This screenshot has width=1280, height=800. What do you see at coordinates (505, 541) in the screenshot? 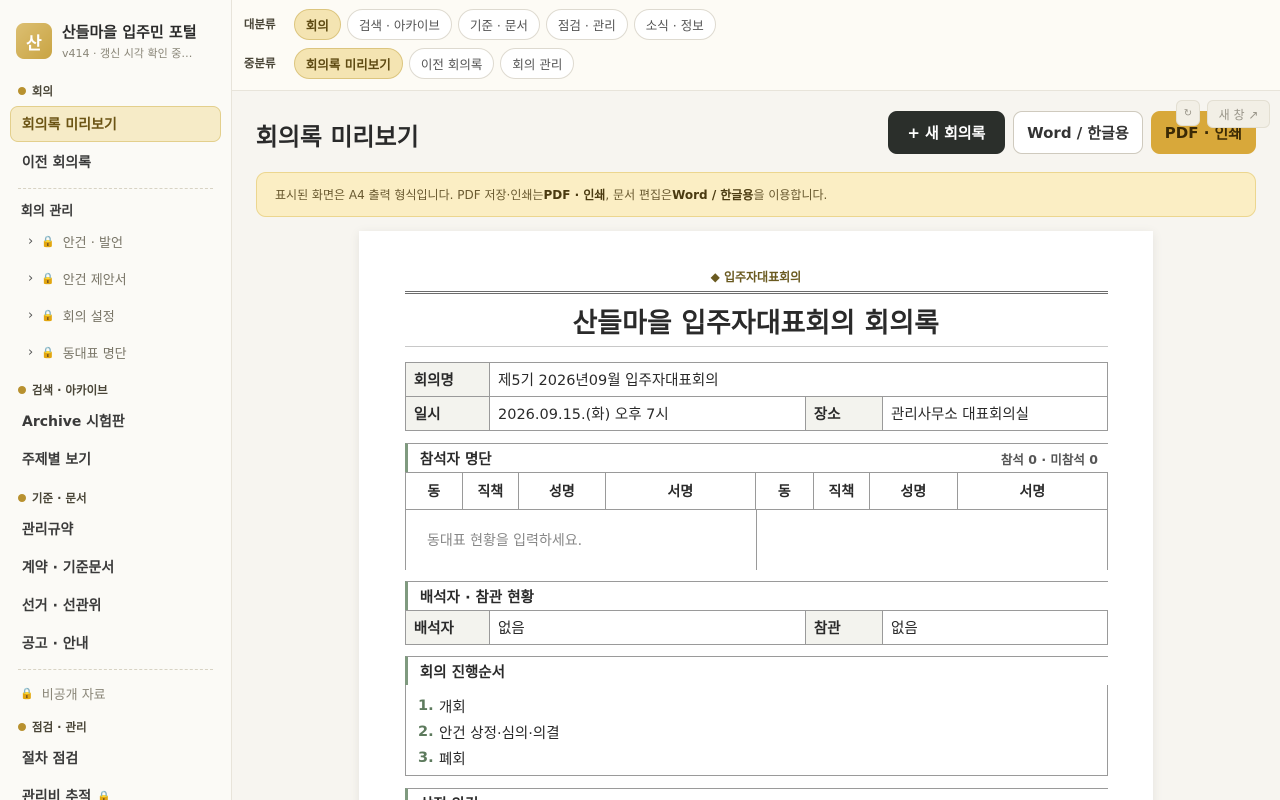
I see `attendees-empty-message: 동대표 현황을 입력하세요.` at bounding box center [505, 541].